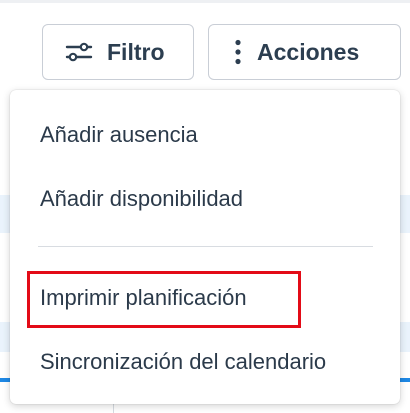  Describe the element at coordinates (143, 298) in the screenshot. I see `menu-item-print-schedule: Imprimir planificación` at that location.